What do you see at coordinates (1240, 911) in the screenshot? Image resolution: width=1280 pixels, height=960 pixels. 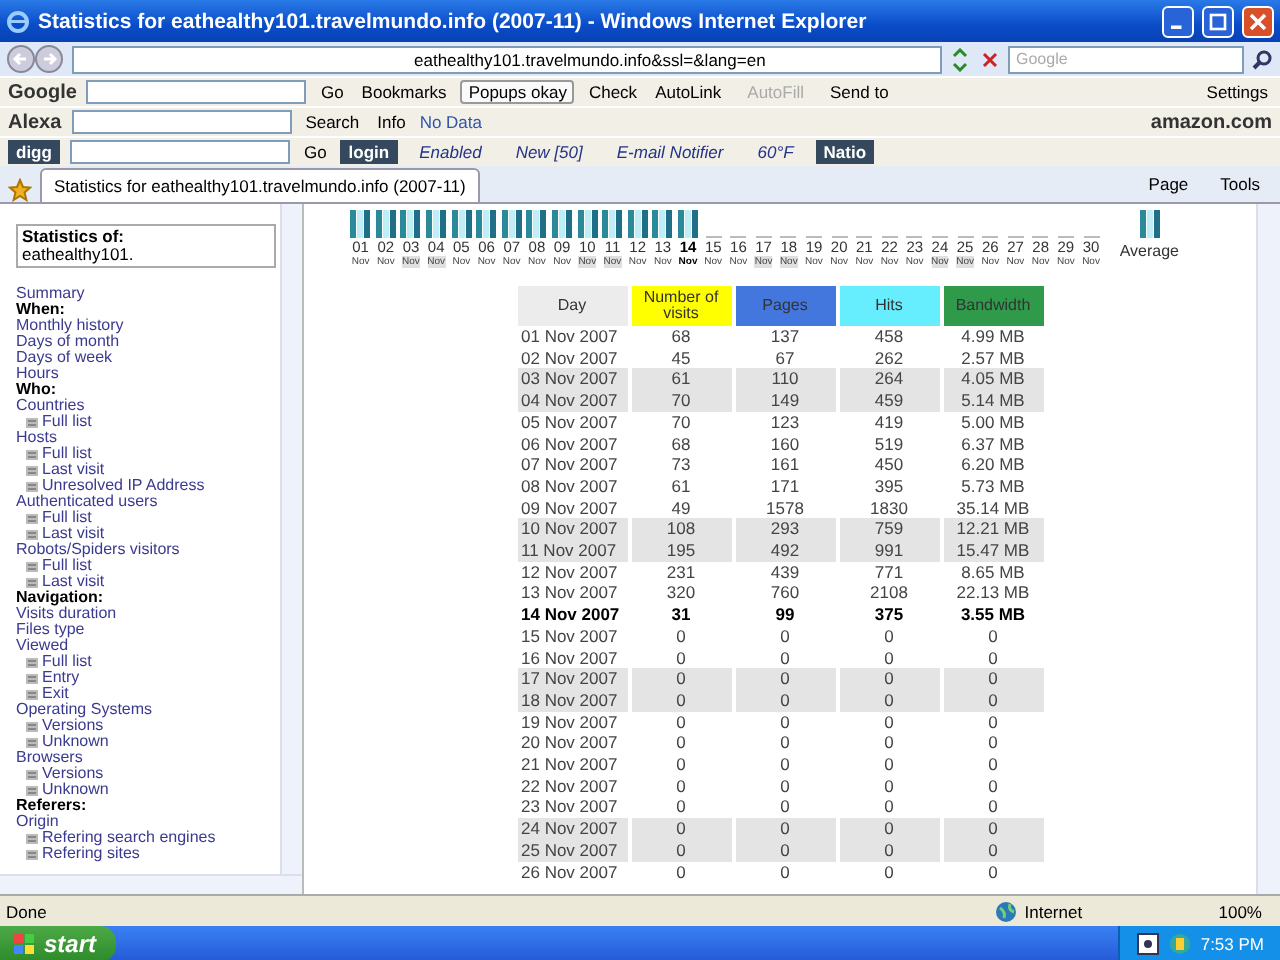 I see `zoom-button: 100%` at bounding box center [1240, 911].